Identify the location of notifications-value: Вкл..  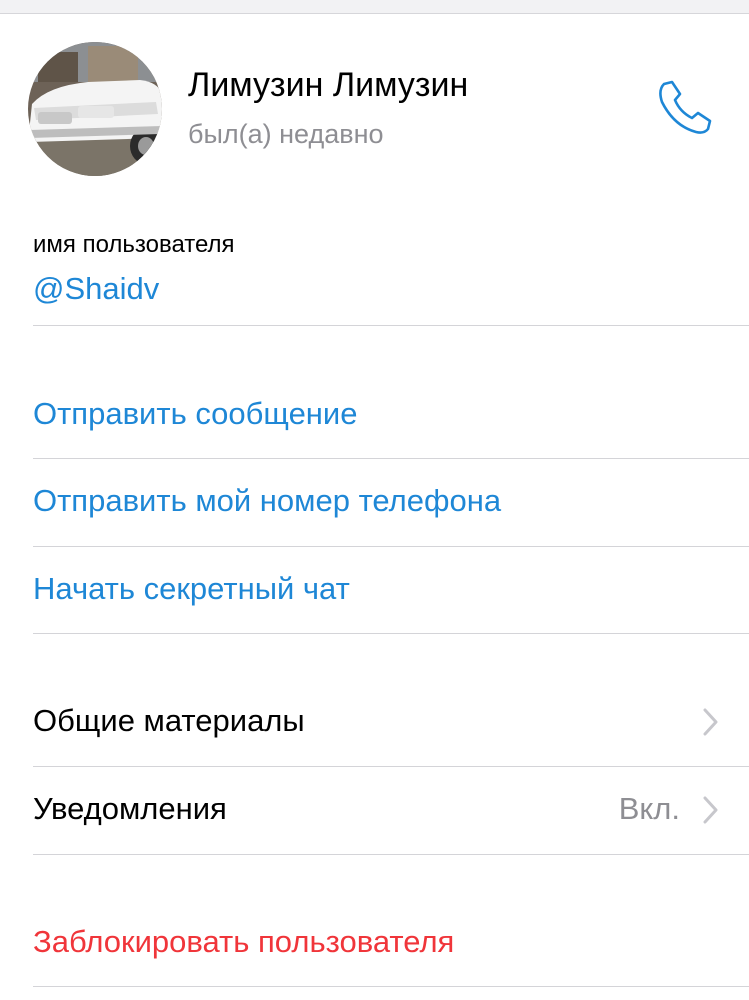
(649, 808).